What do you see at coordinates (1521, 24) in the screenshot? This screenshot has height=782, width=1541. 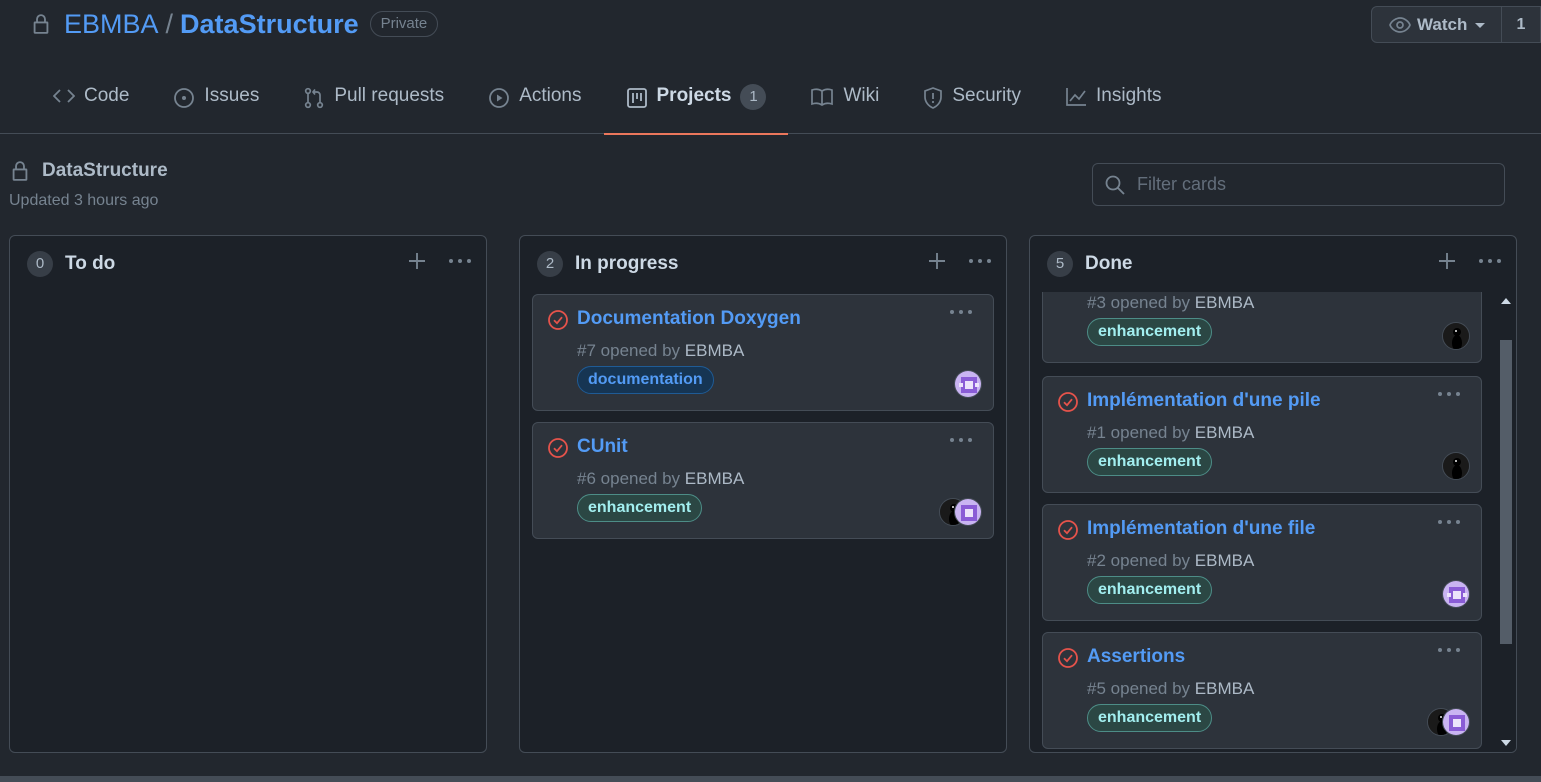 I see `watchers-count: 1` at bounding box center [1521, 24].